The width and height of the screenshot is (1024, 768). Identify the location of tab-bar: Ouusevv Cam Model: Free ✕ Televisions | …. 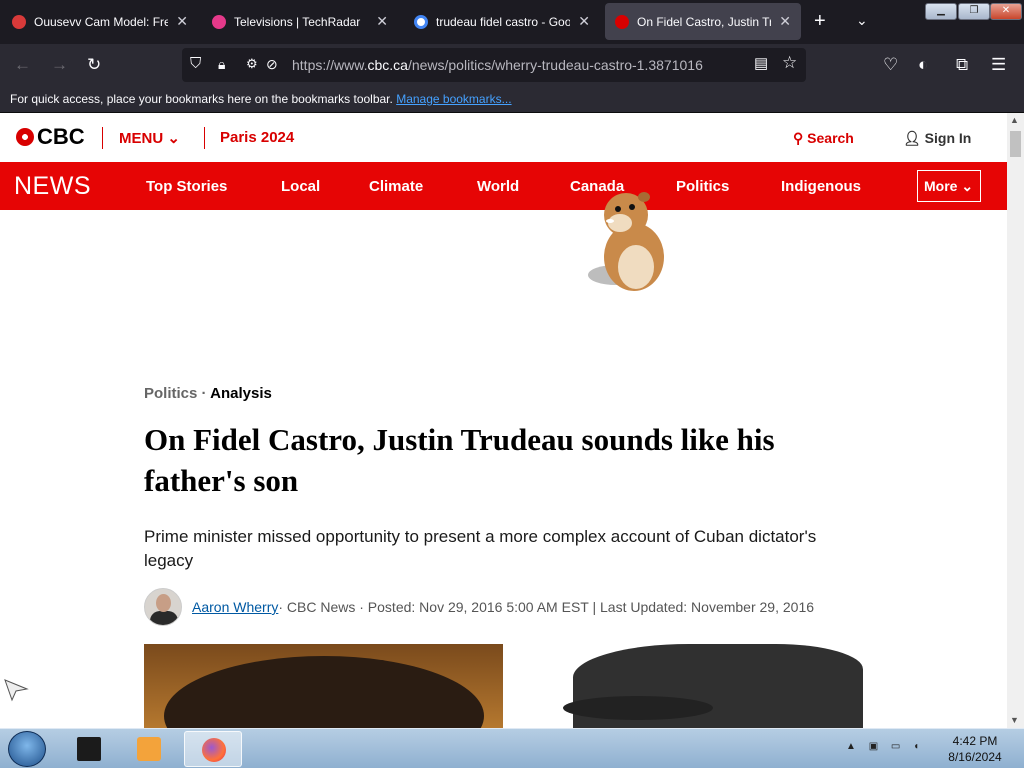
(512, 22).